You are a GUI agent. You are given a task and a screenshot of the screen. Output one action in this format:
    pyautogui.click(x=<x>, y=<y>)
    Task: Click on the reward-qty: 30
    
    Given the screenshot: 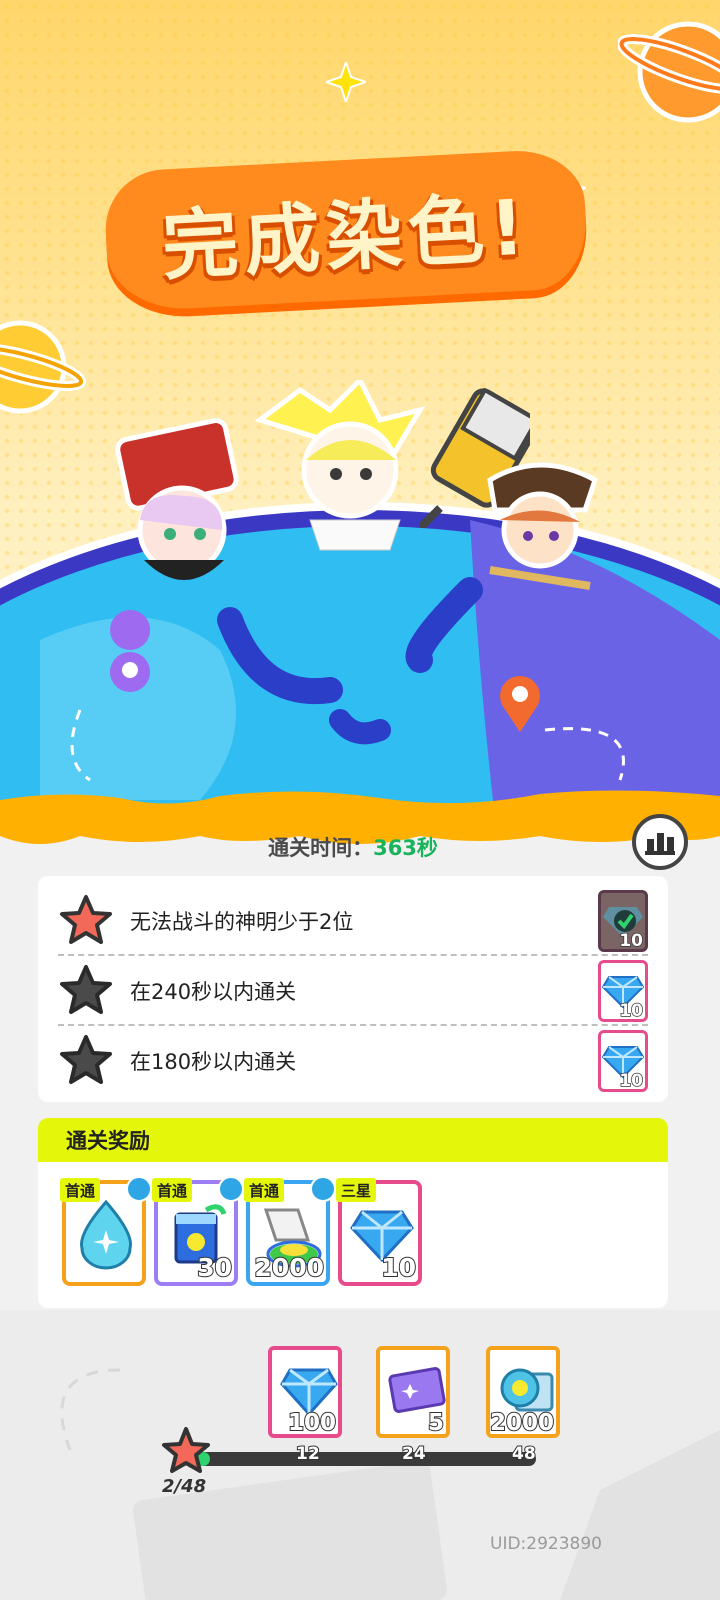 What is the action you would take?
    pyautogui.click(x=214, y=1267)
    